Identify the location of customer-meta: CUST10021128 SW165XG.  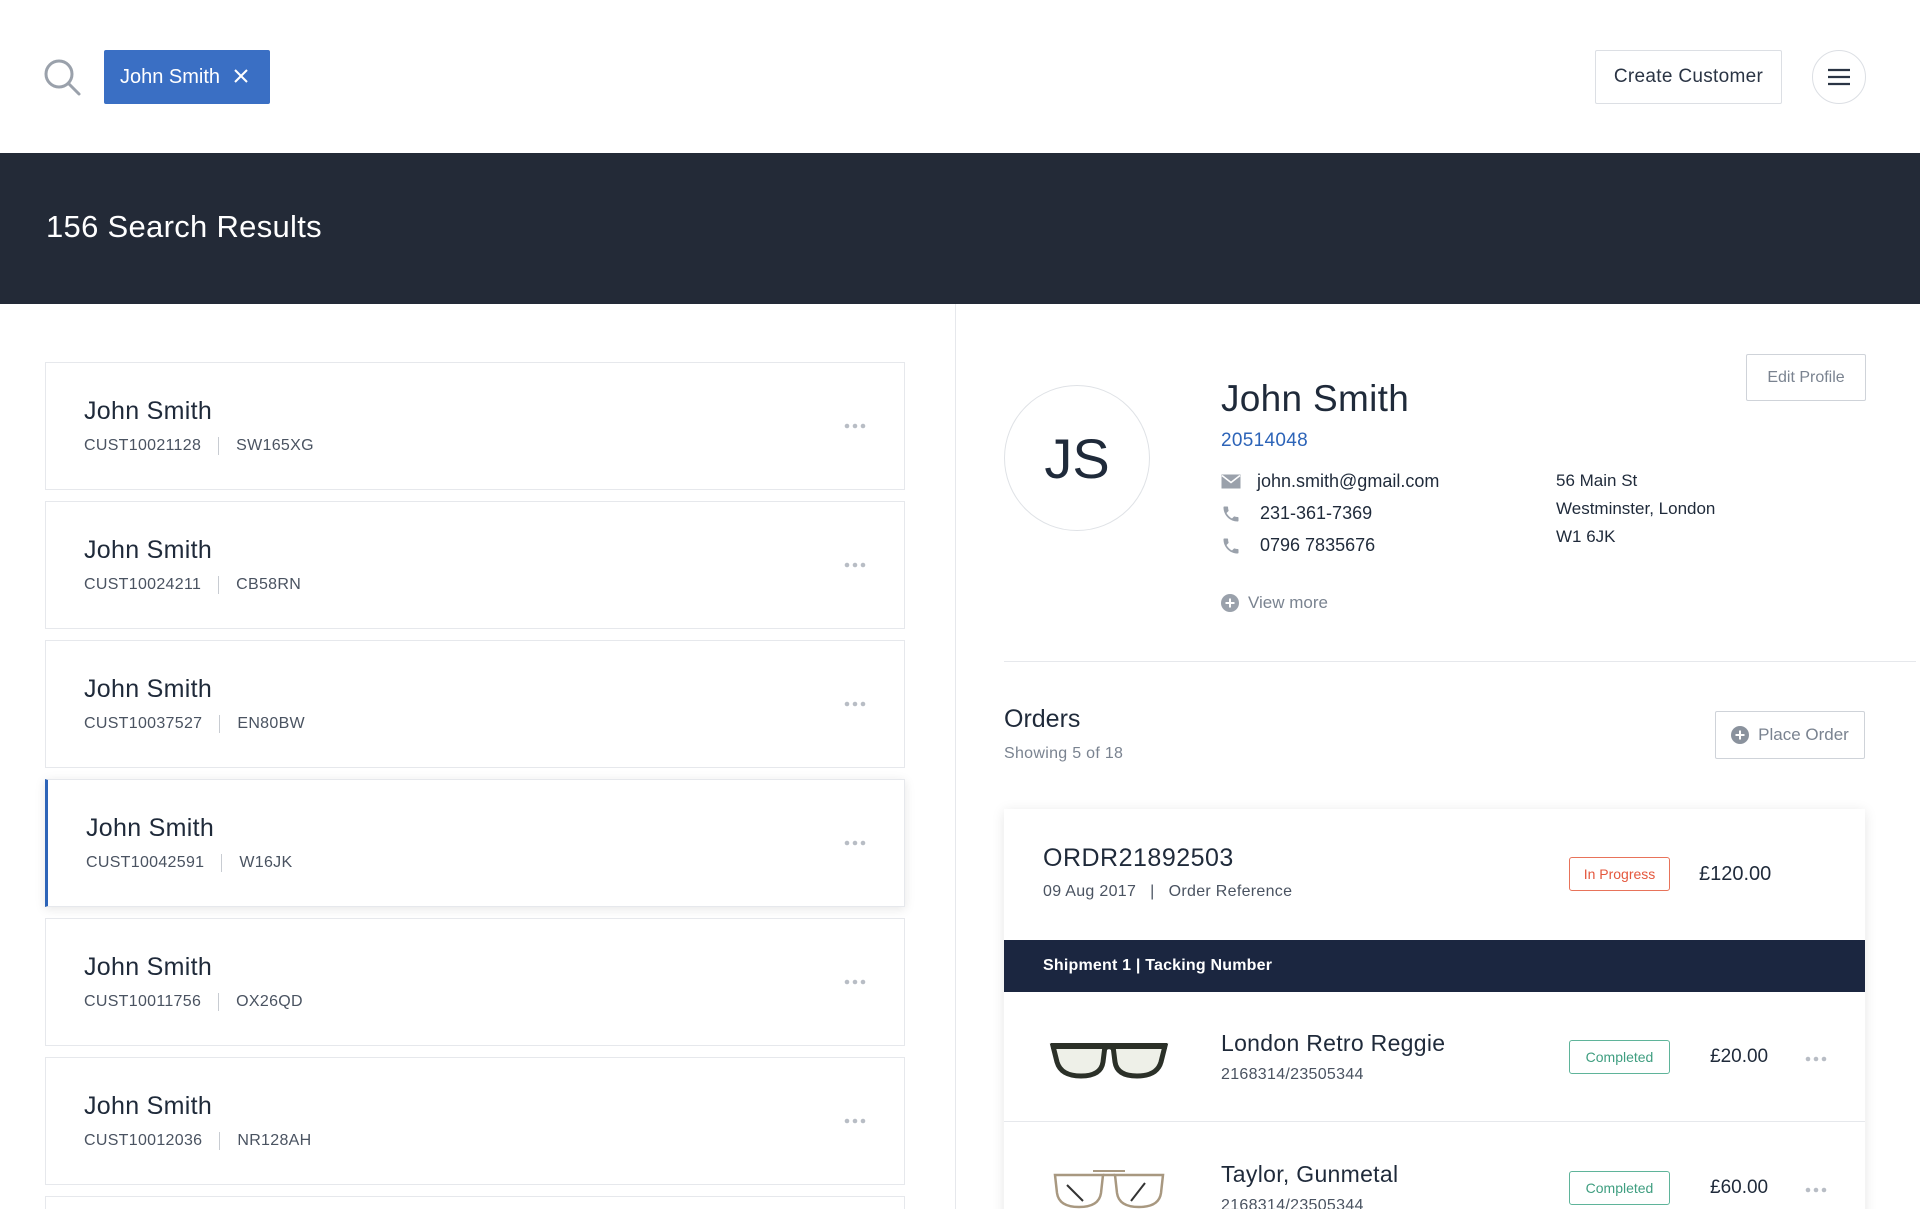
(199, 446).